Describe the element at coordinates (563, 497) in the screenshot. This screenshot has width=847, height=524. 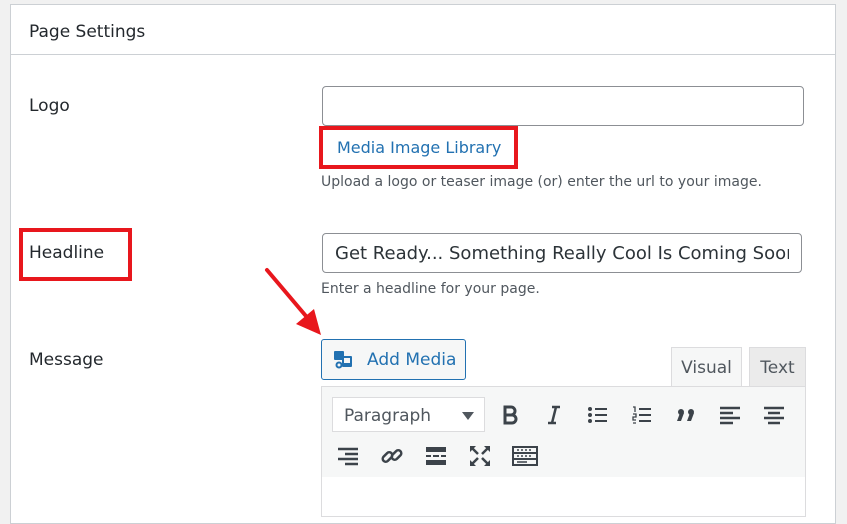
I see `editor-content-area` at that location.